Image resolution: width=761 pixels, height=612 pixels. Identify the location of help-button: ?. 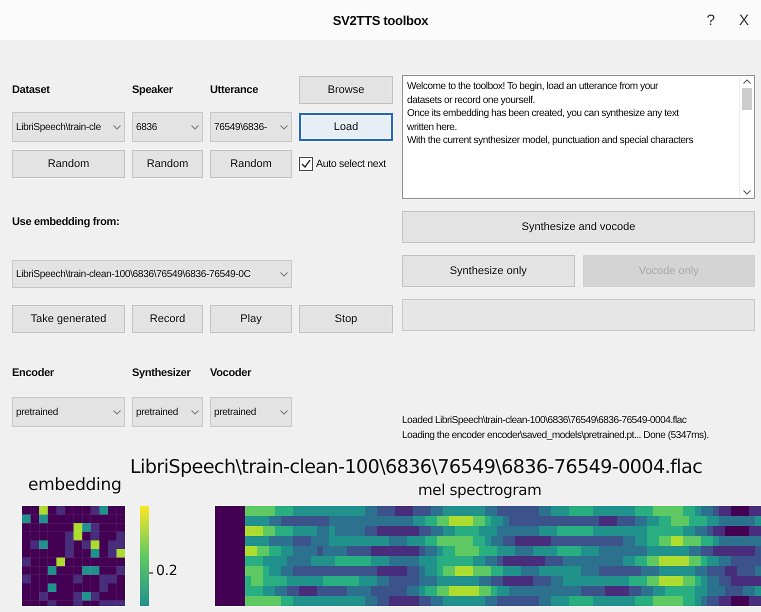
(710, 20).